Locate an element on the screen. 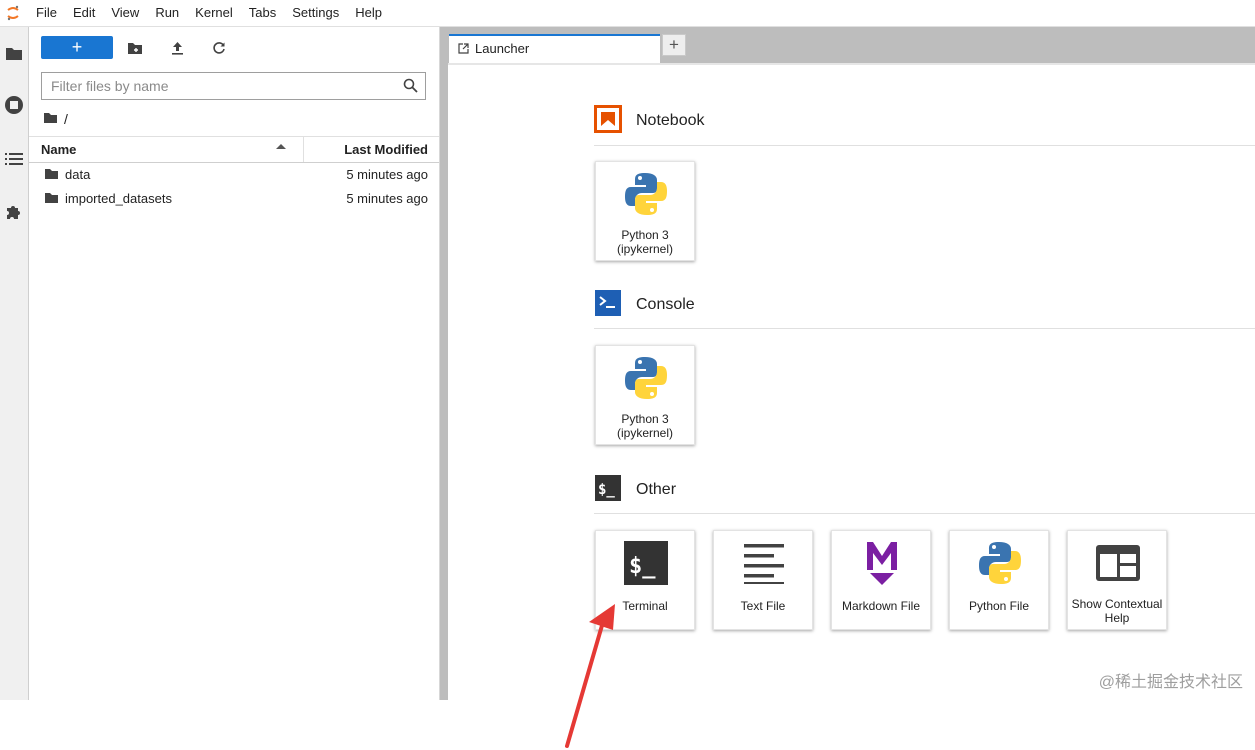 The width and height of the screenshot is (1255, 750). text-file-card: Text File is located at coordinates (763, 580).